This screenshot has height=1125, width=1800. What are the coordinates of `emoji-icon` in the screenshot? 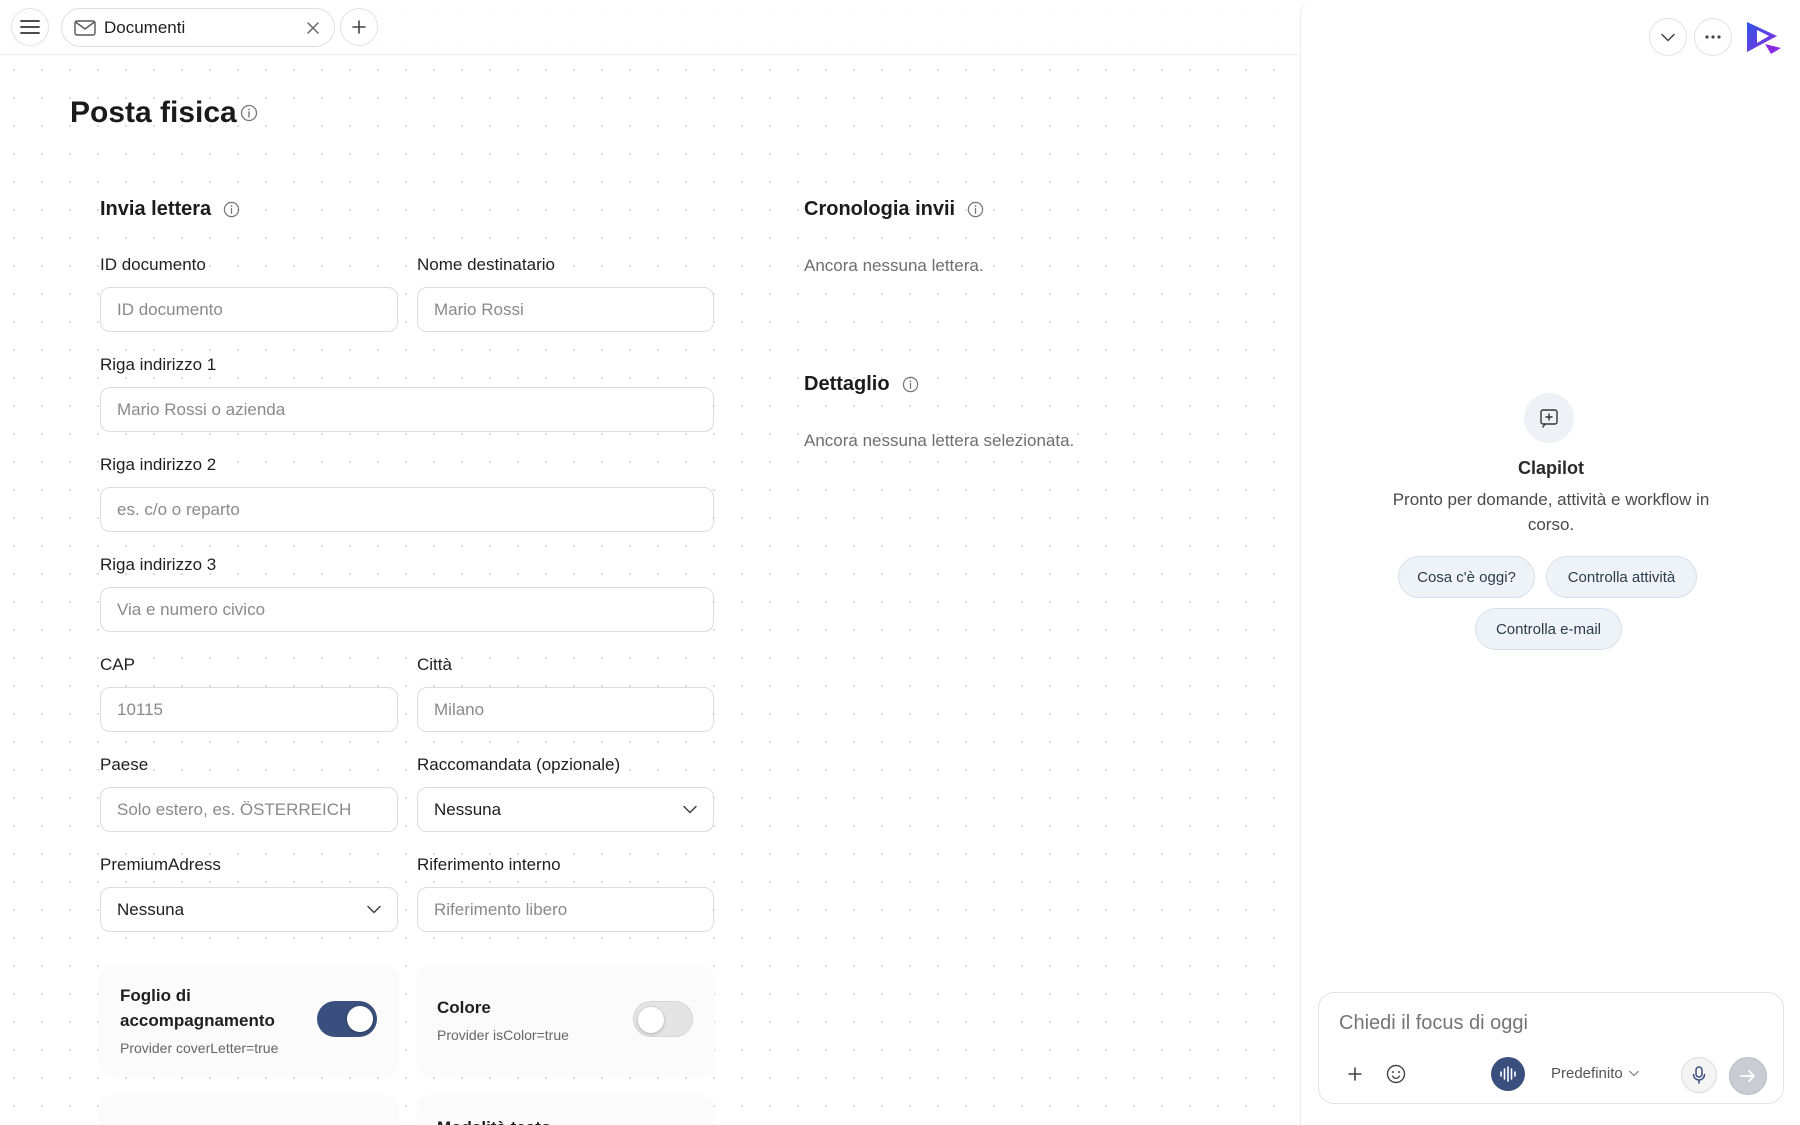 It's located at (1396, 1074).